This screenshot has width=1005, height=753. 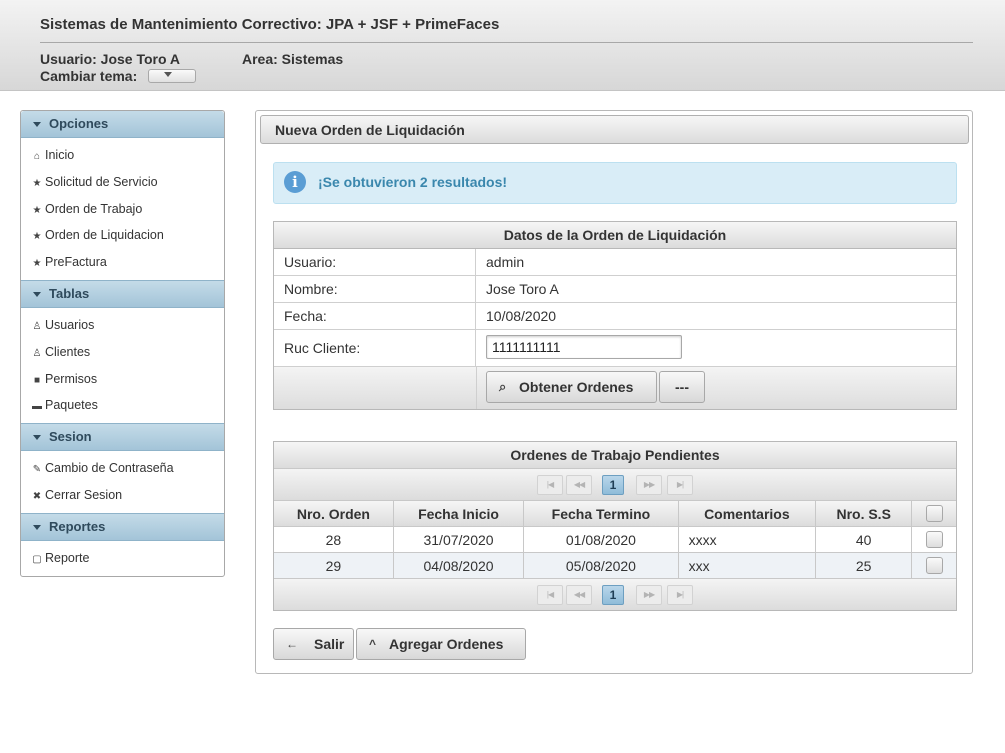 I want to click on sidebar-item-permisos: ■ Permisos, so click(x=122, y=379).